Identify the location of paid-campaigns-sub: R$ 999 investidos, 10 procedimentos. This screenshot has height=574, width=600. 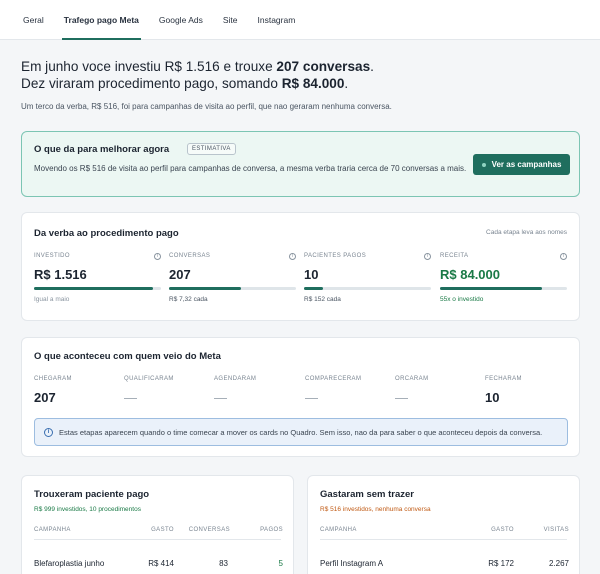
(87, 509).